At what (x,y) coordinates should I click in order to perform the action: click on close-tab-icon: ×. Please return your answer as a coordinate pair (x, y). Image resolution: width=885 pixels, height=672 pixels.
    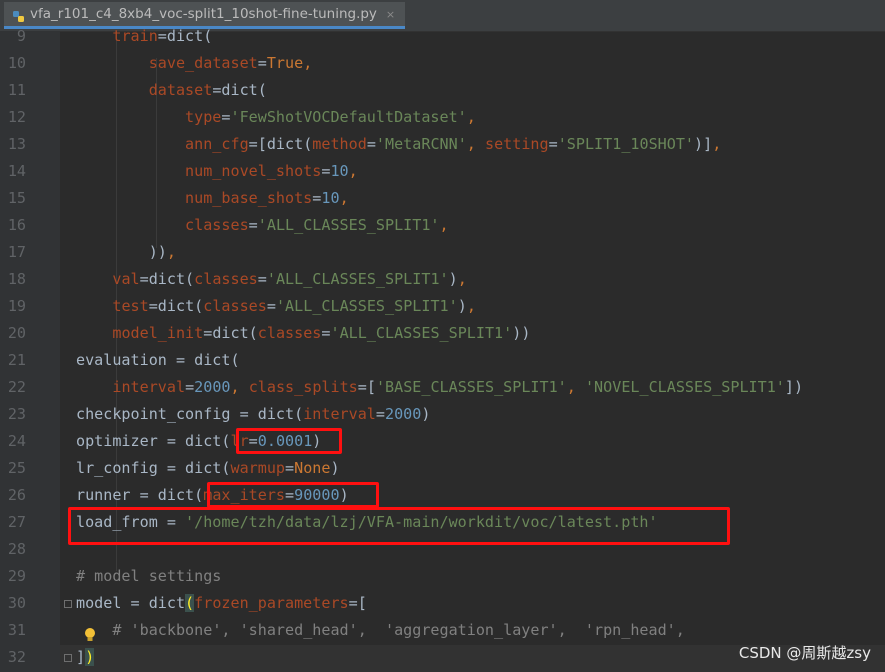
    Looking at the image, I should click on (390, 14).